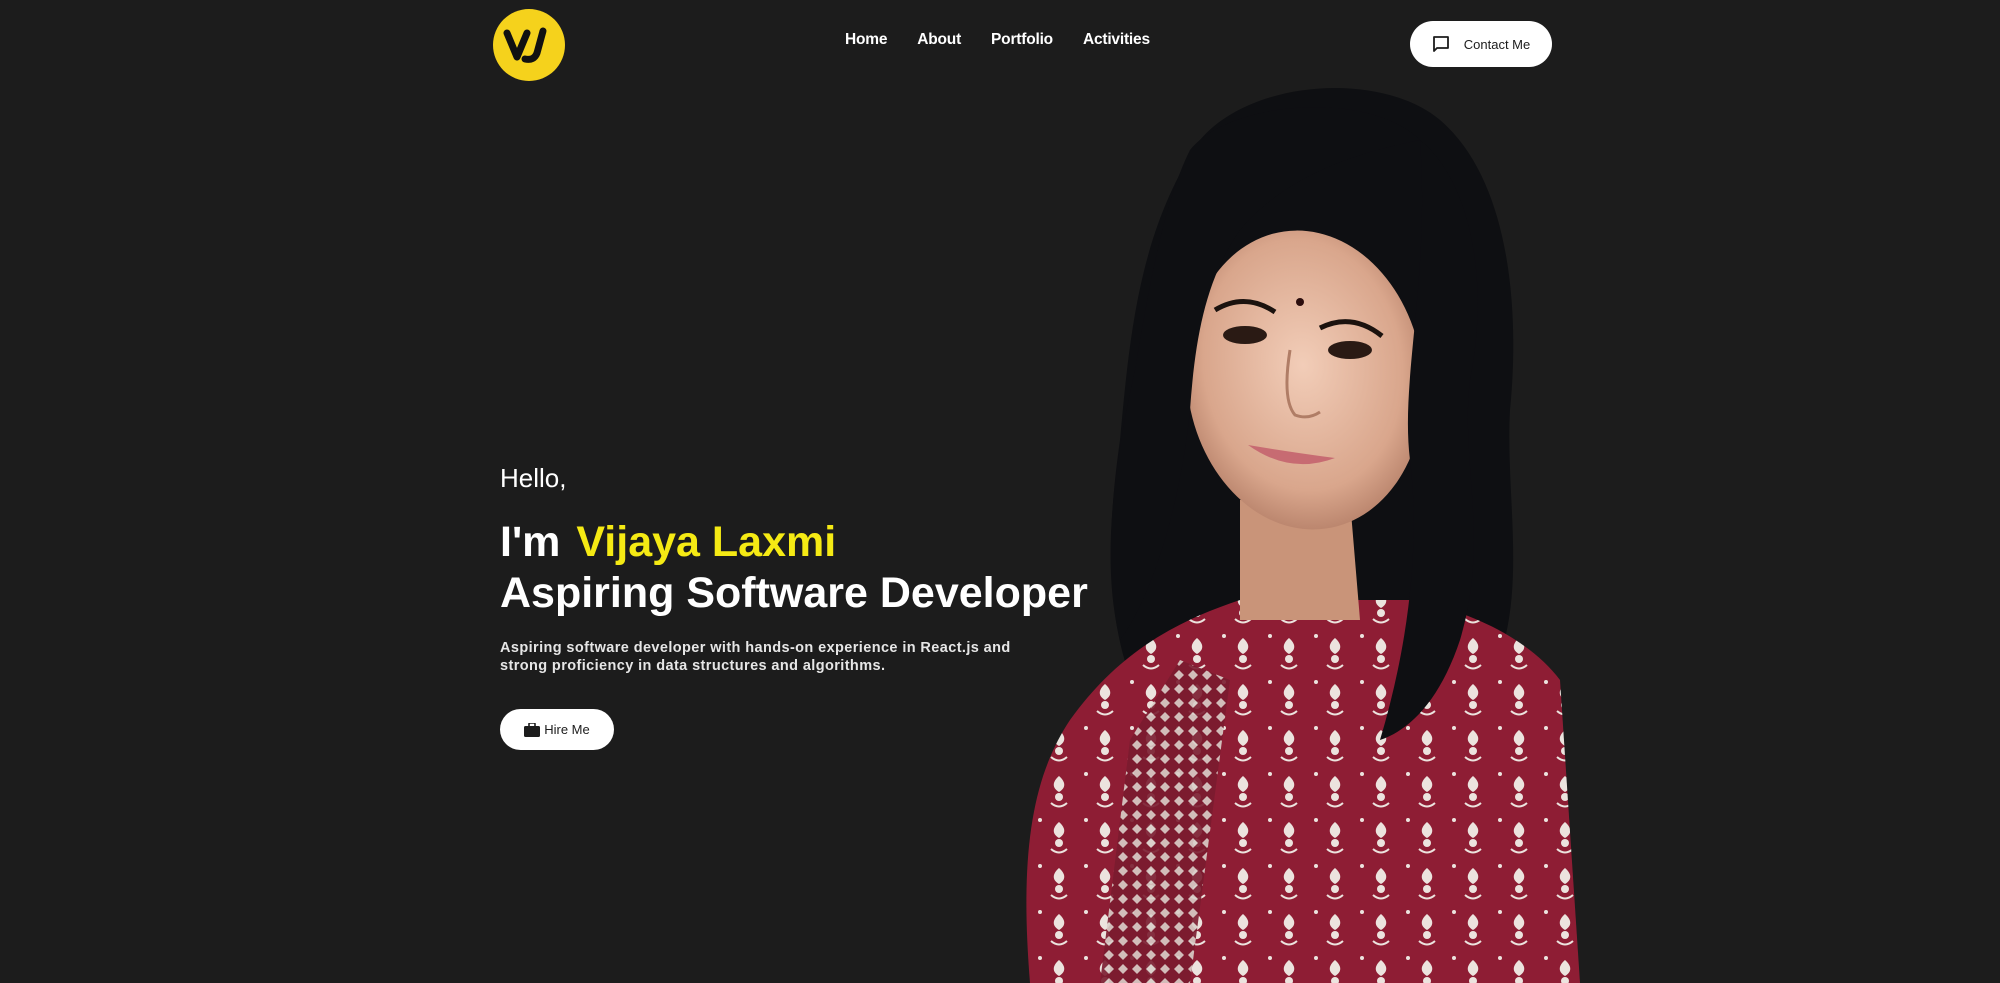 This screenshot has height=983, width=2000. I want to click on intro-line: I'm Vijaya Laxmi, so click(850, 542).